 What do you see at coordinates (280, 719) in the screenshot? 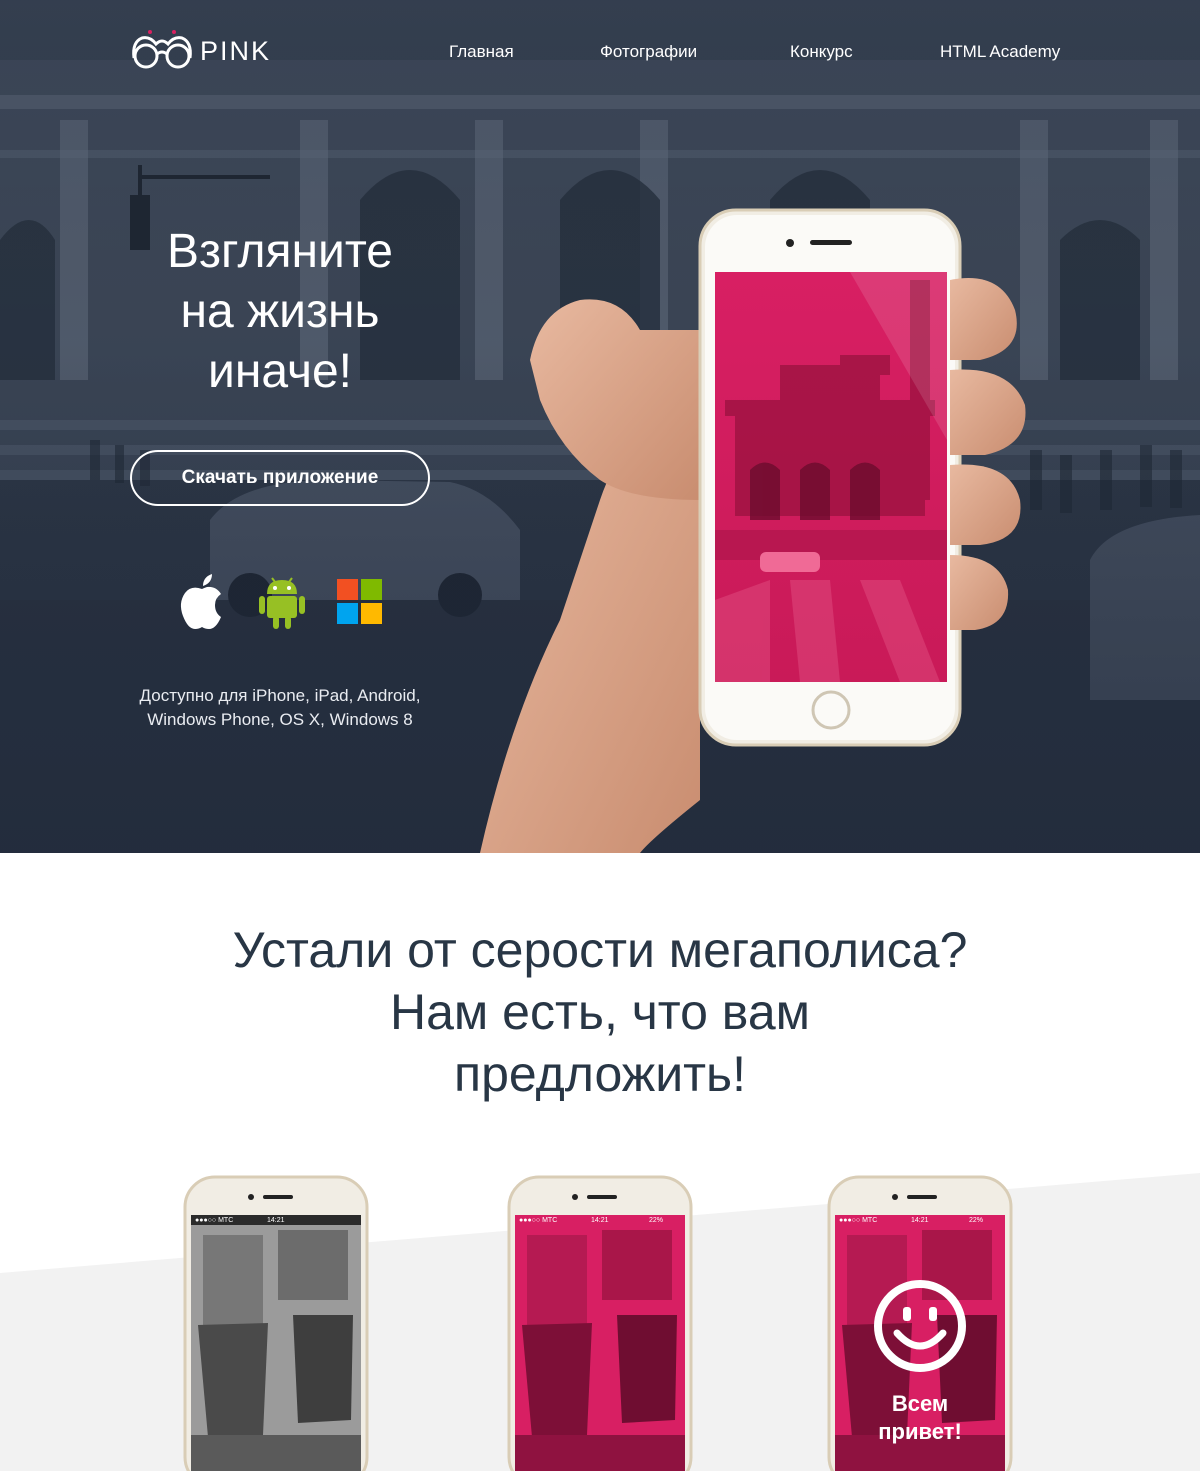
I see `availability-line: Windows Phone, OS X, Windows 8` at bounding box center [280, 719].